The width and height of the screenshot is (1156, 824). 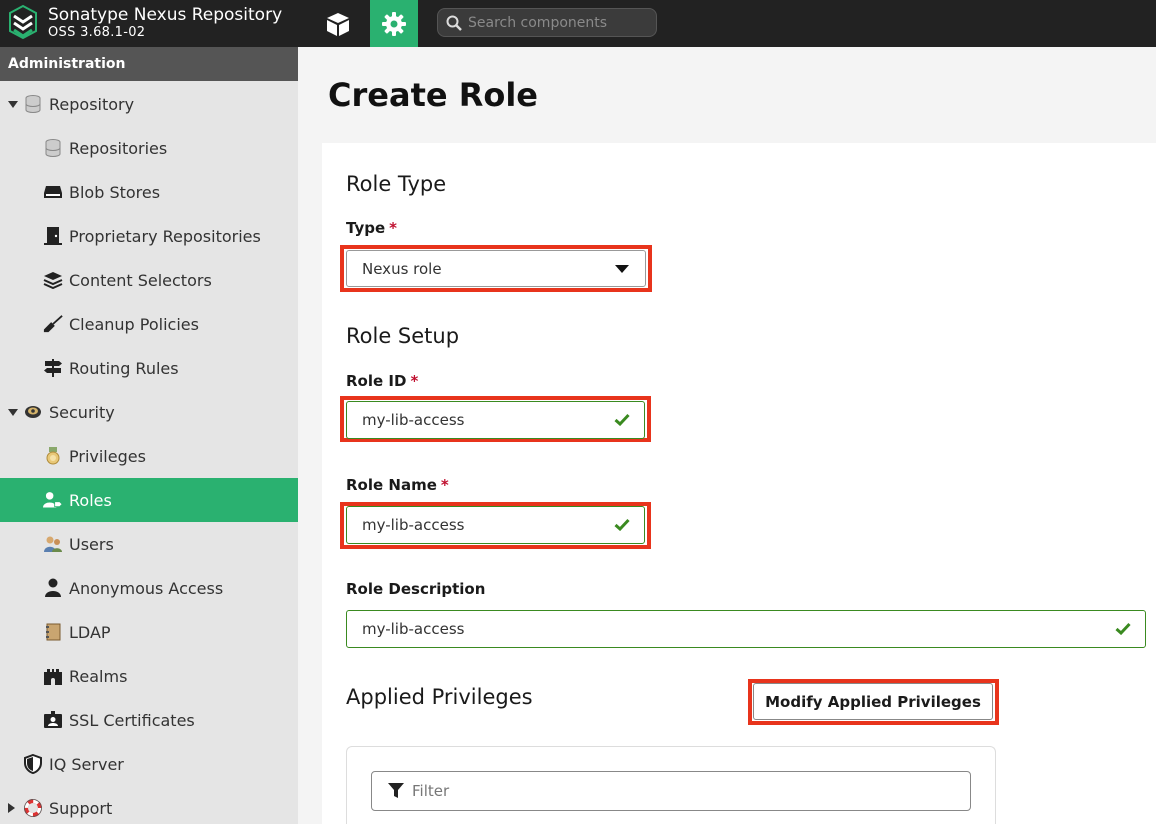 I want to click on sidebar-item-content-selectors: Content Selectors, so click(x=149, y=280).